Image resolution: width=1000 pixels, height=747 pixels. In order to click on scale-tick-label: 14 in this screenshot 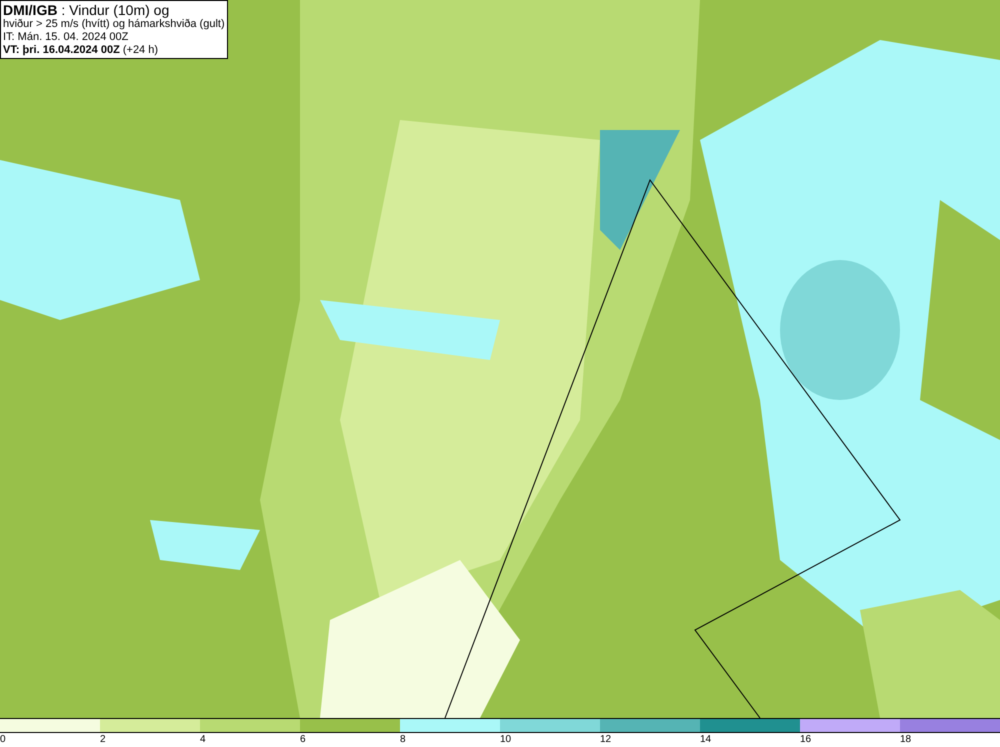, I will do `click(706, 739)`.